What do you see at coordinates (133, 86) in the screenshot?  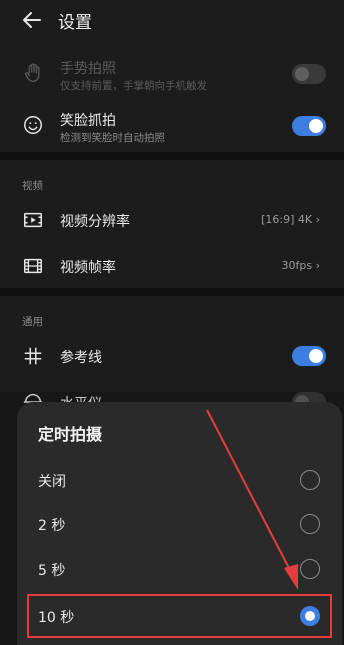 I see `gesture-desc: 仅支持前置，手掌朝向手机触发` at bounding box center [133, 86].